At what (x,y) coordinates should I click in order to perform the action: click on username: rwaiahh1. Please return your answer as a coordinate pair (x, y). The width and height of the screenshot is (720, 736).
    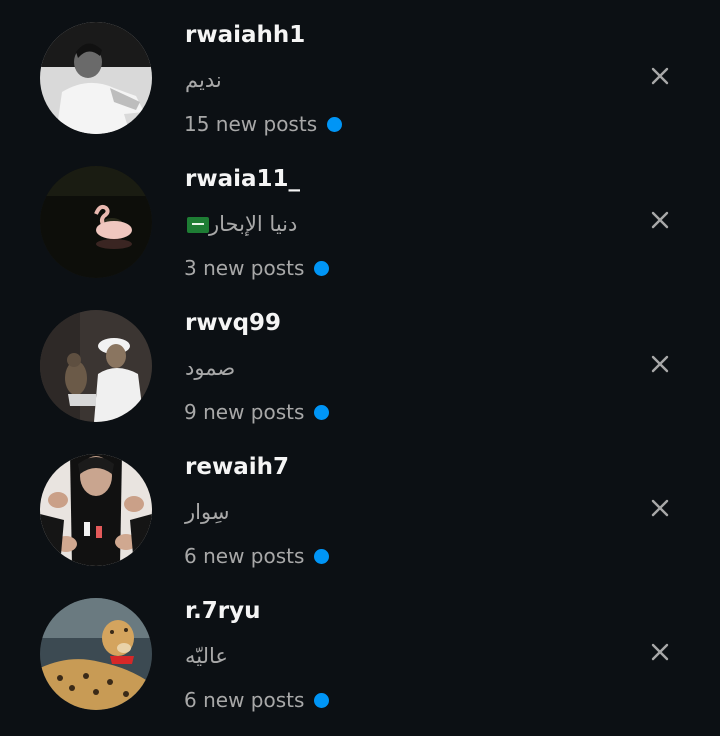
    Looking at the image, I should click on (245, 35).